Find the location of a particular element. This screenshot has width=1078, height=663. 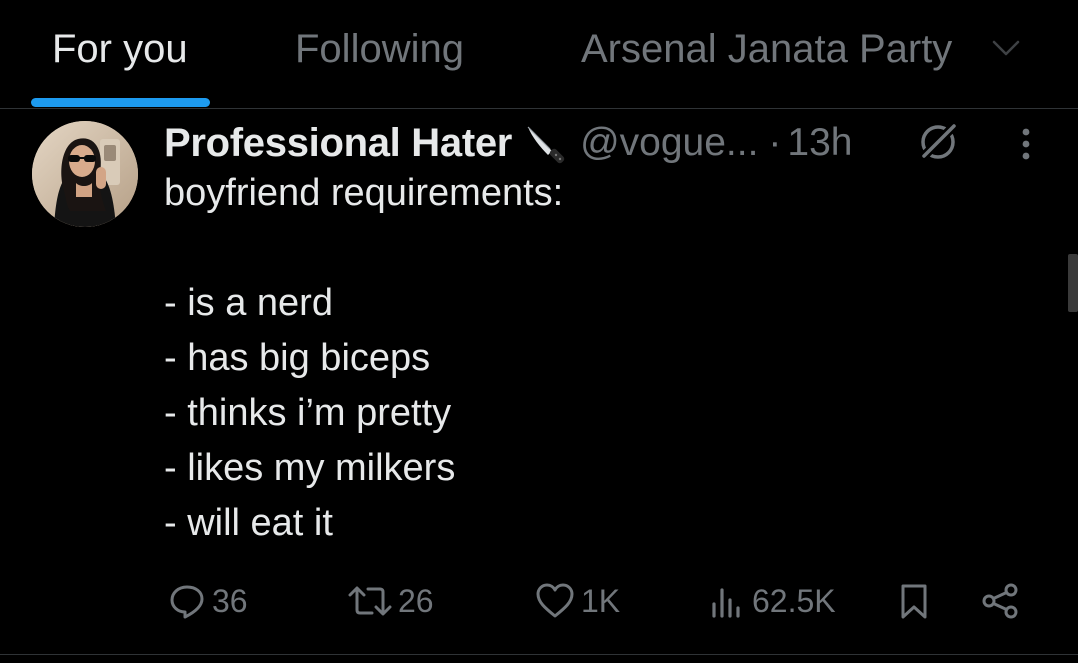

repost-count: 26 is located at coordinates (416, 600).